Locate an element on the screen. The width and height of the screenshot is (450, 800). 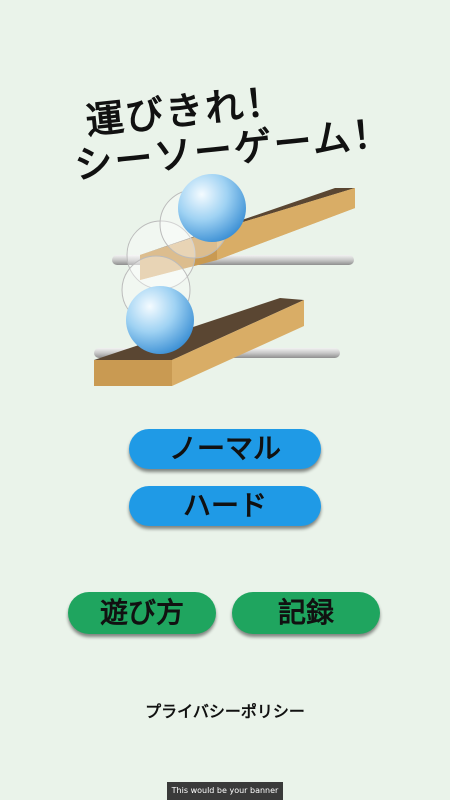
hard-mode-button: ハード is located at coordinates (225, 506).